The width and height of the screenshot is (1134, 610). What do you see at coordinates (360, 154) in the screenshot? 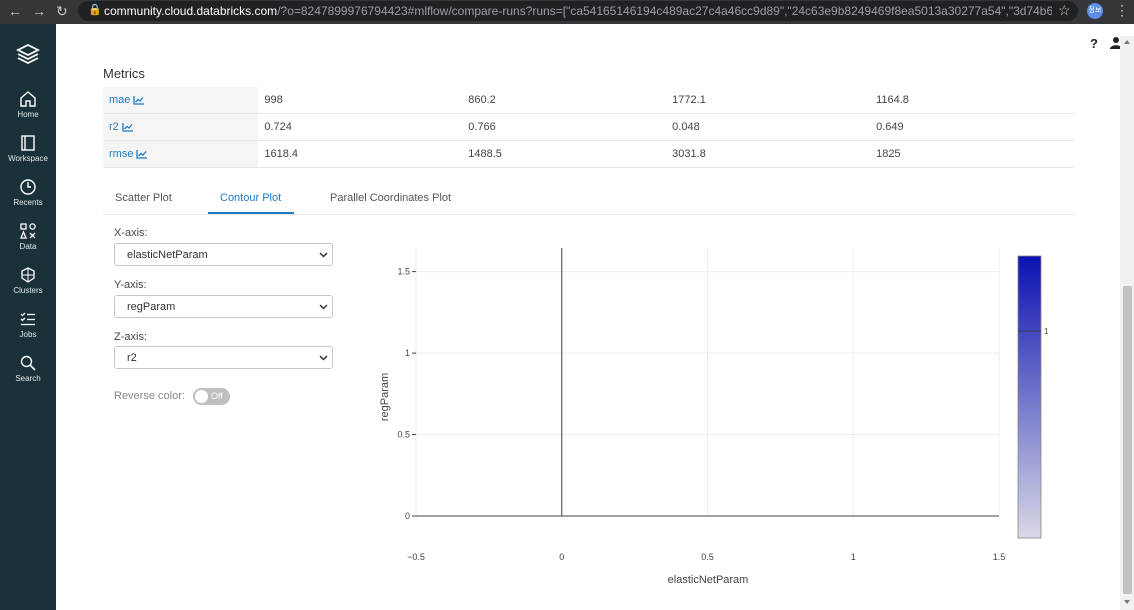
I see `metric-value: 1618.4` at bounding box center [360, 154].